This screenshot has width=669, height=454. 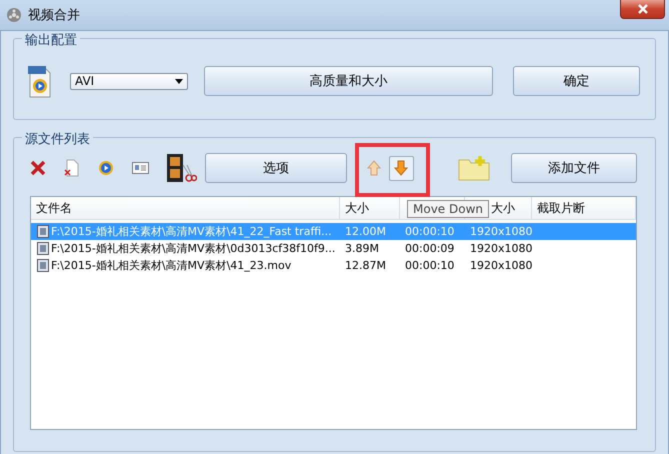 What do you see at coordinates (140, 168) in the screenshot?
I see `info-card-icon` at bounding box center [140, 168].